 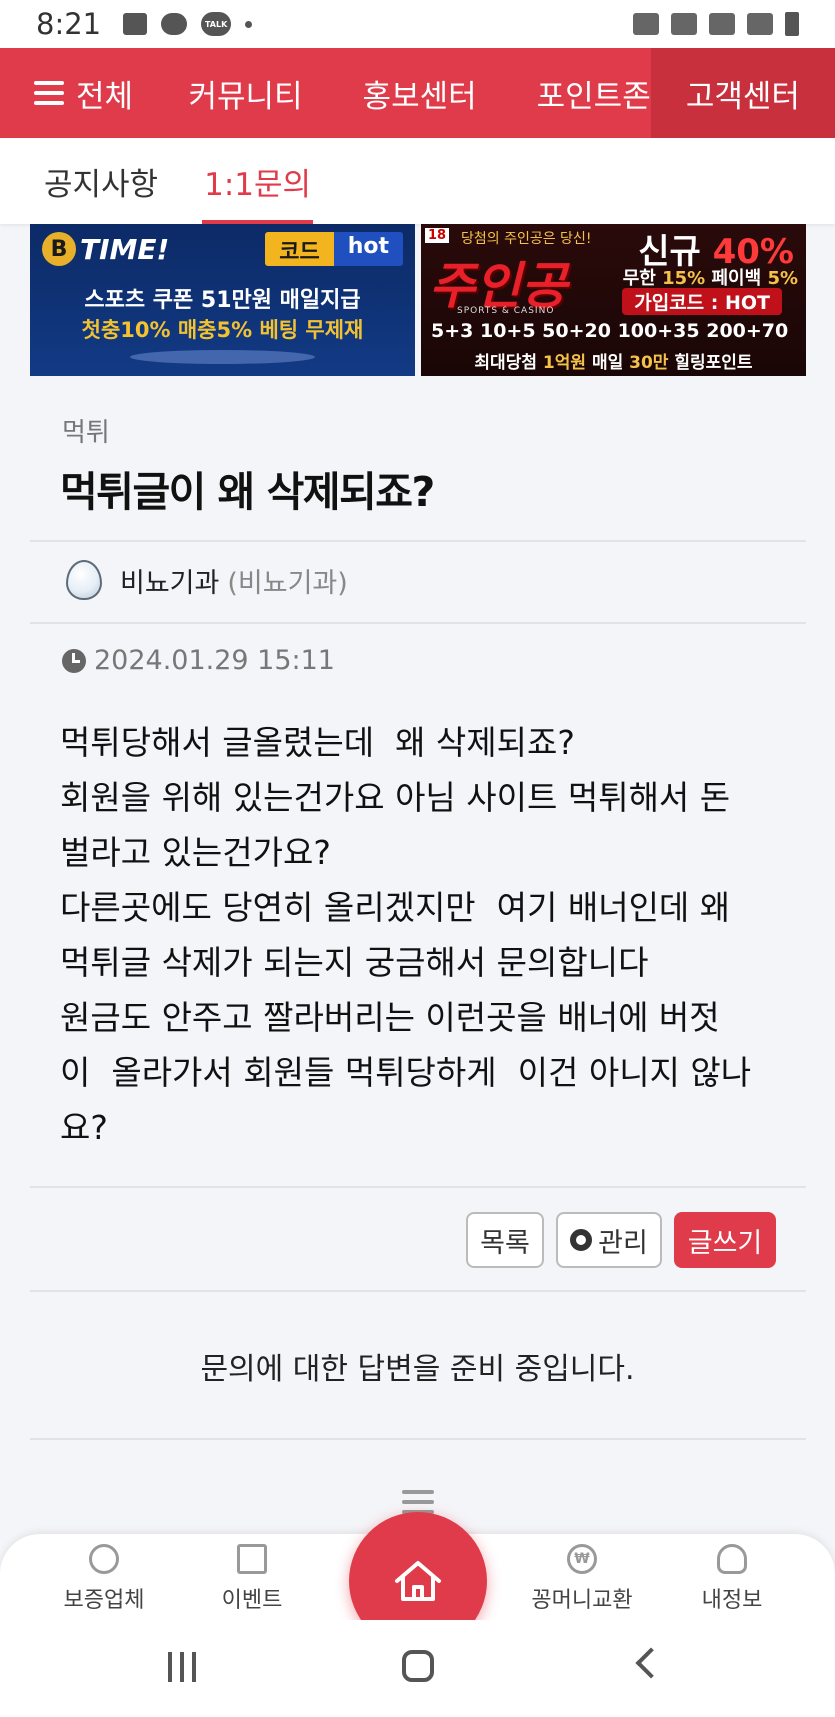 What do you see at coordinates (581, 1240) in the screenshot?
I see `gear-icon` at bounding box center [581, 1240].